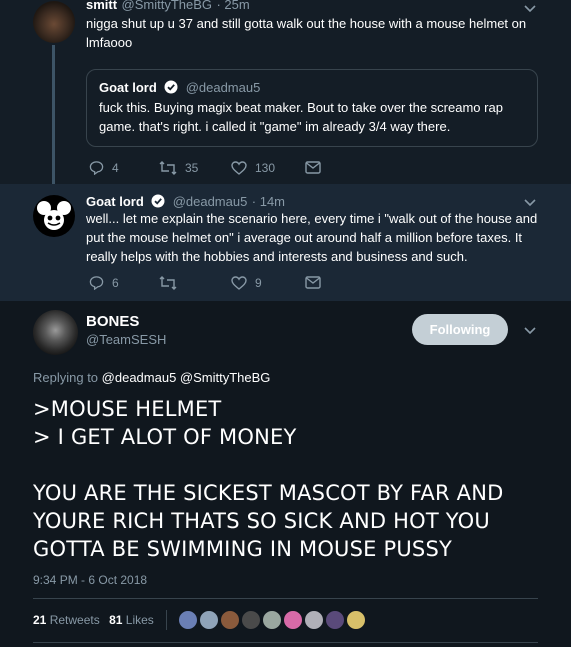 The width and height of the screenshot is (571, 647). What do you see at coordinates (53, 115) in the screenshot?
I see `thread-line` at bounding box center [53, 115].